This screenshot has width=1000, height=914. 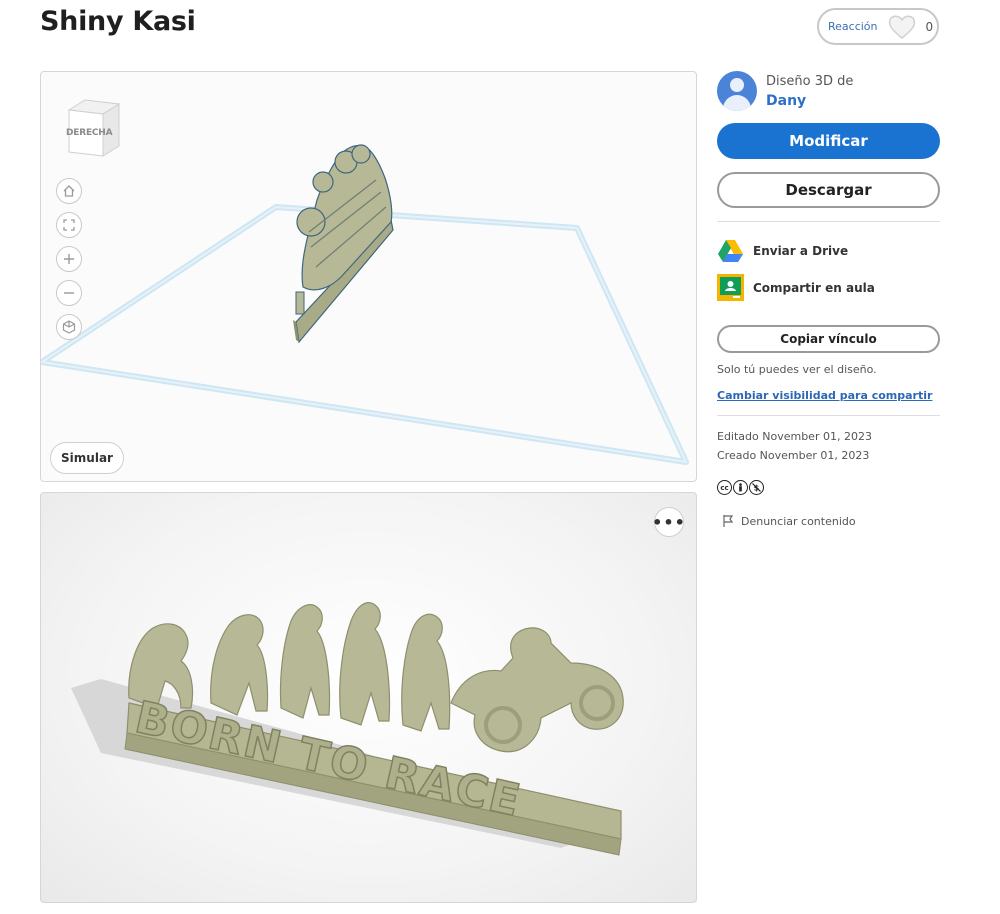 What do you see at coordinates (89, 133) in the screenshot?
I see `view-cube-label: DERECHA` at bounding box center [89, 133].